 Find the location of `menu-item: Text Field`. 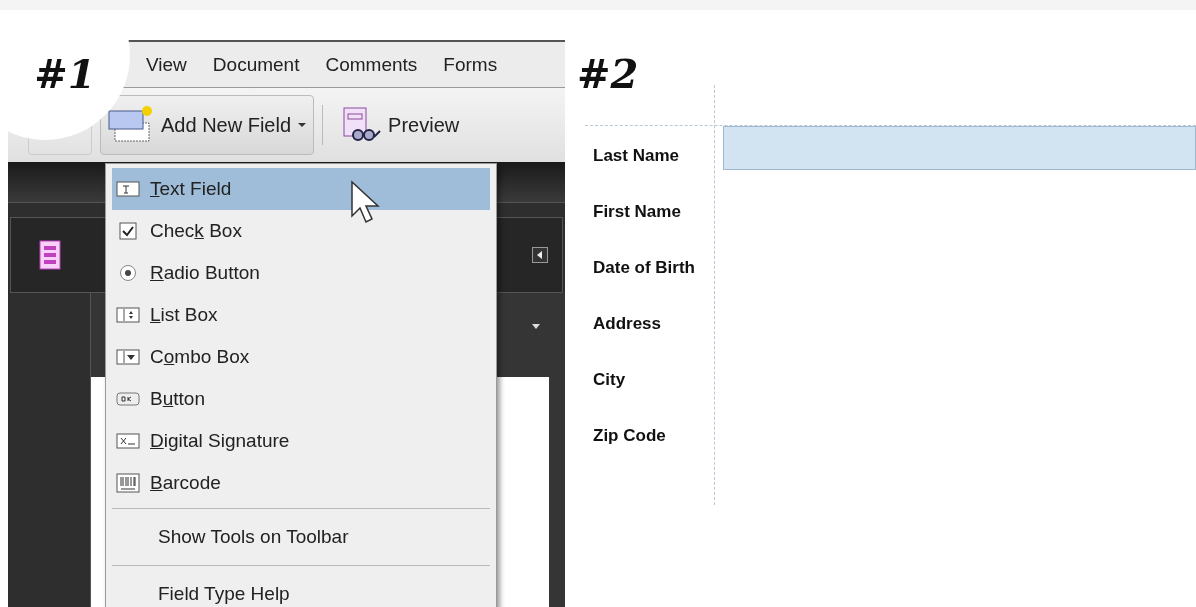

menu-item: Text Field is located at coordinates (301, 189).